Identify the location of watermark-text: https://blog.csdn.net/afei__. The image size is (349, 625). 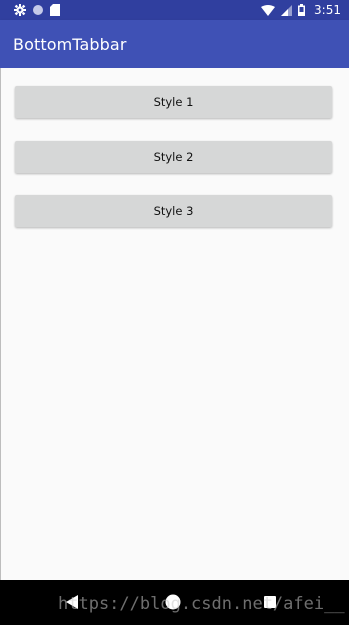
(201, 604).